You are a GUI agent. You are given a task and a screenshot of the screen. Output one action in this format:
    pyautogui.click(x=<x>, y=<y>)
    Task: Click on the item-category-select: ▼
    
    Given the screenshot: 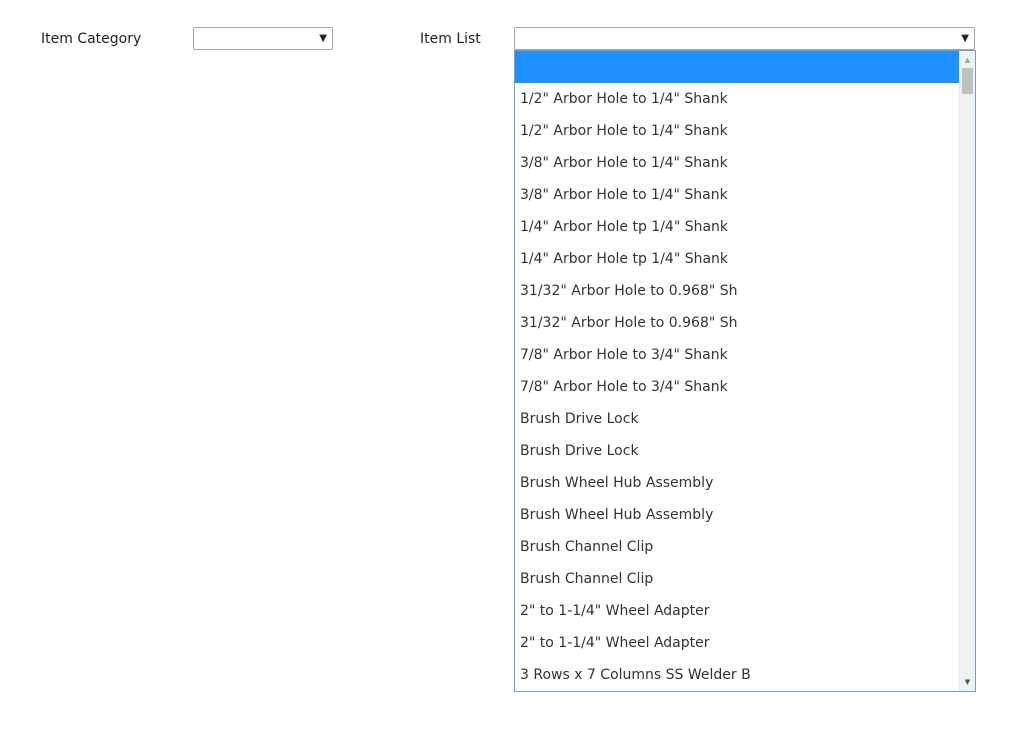 What is the action you would take?
    pyautogui.click(x=263, y=38)
    